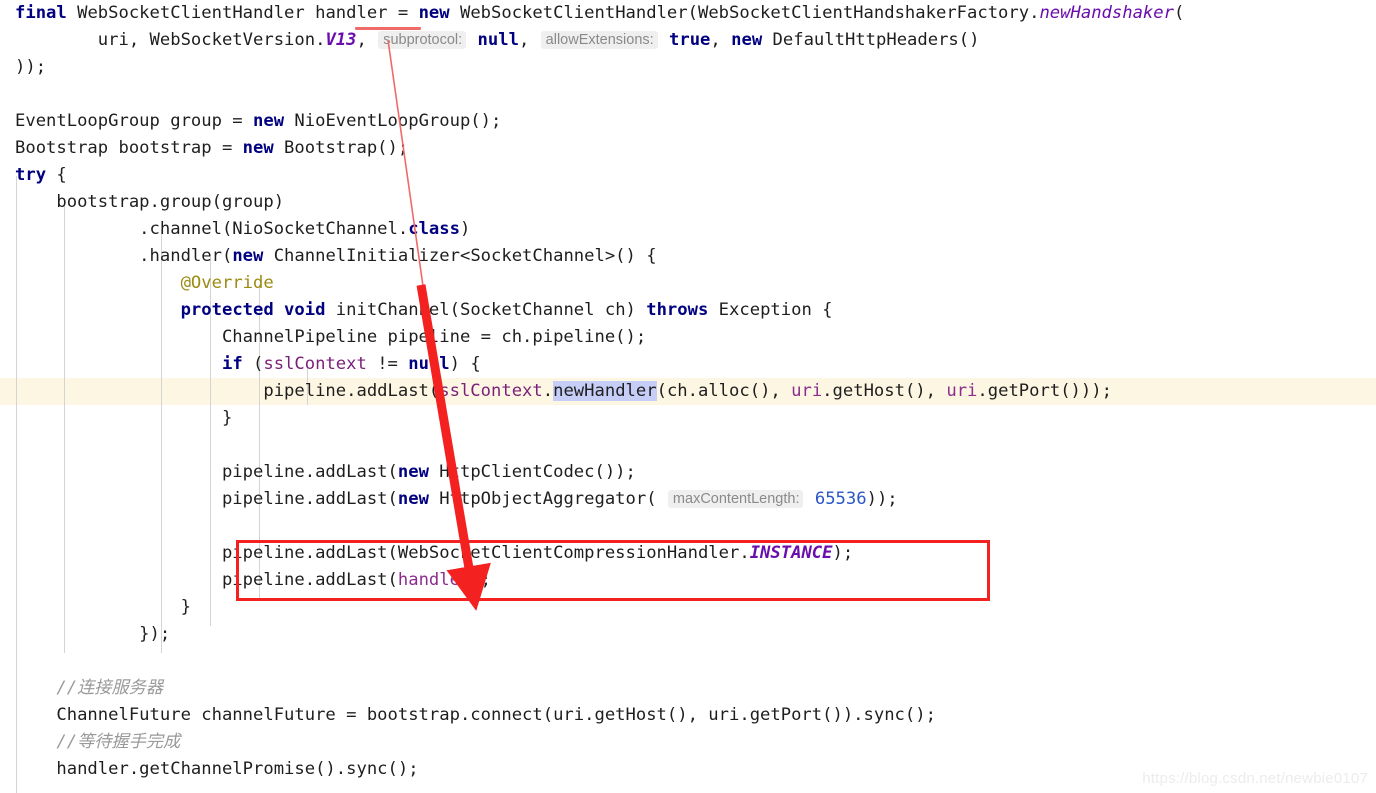 The height and width of the screenshot is (793, 1376). I want to click on code-token: newHandler, so click(605, 391).